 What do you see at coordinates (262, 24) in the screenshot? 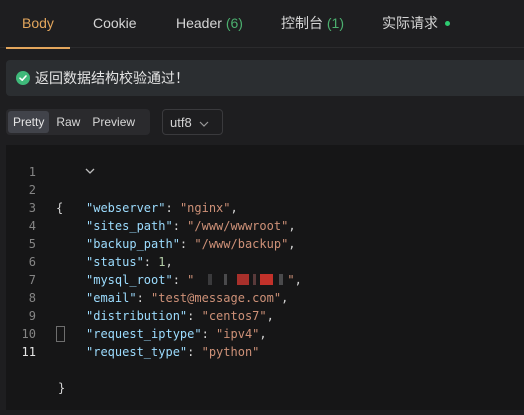
I see `response-tabs: Body Cookie Header (6) 控制台 (1) 实际请求` at bounding box center [262, 24].